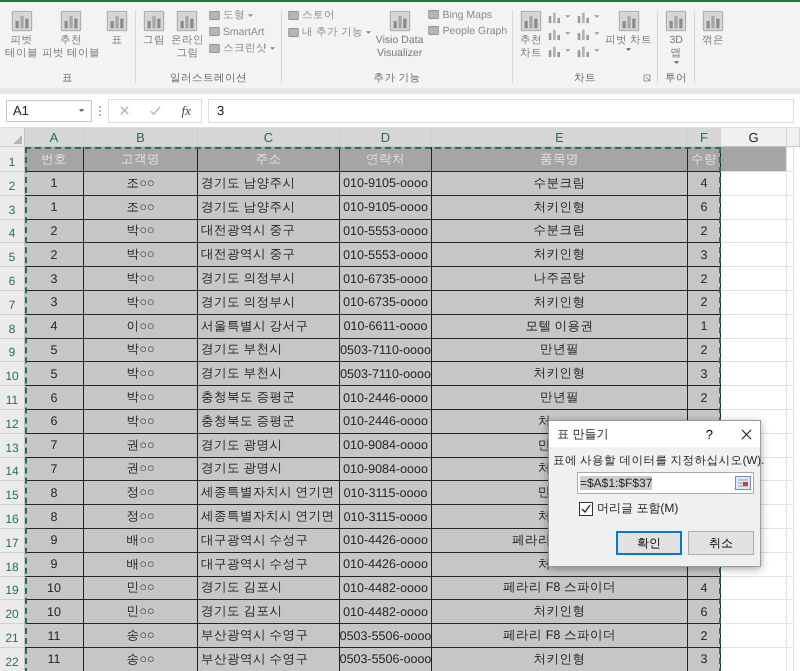  Describe the element at coordinates (12, 493) in the screenshot. I see `row-number: 15` at that location.